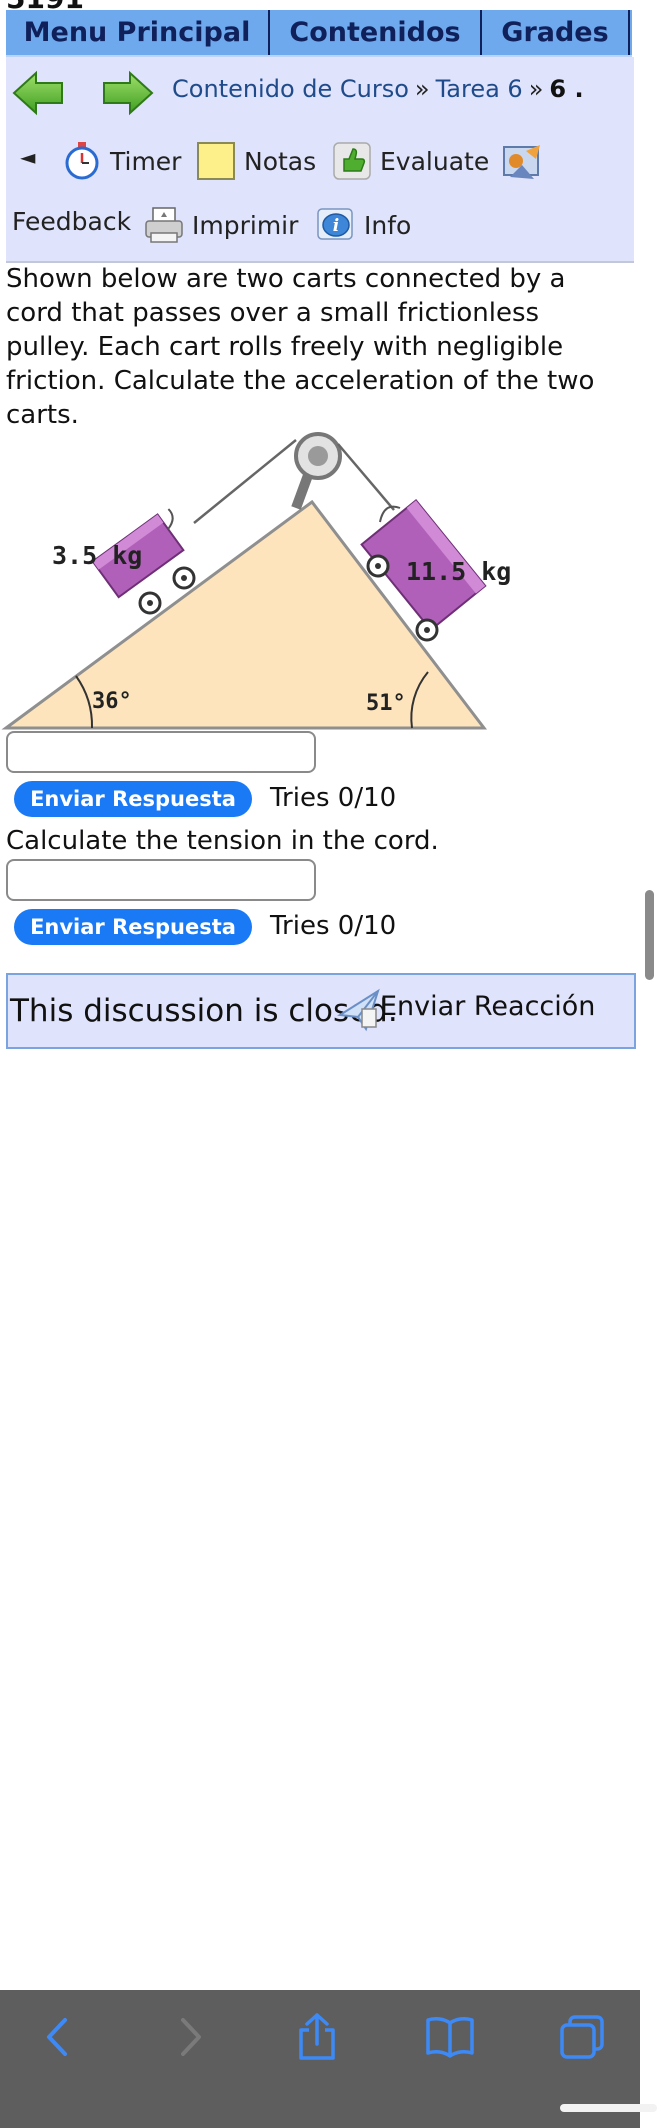 The width and height of the screenshot is (657, 2128). I want to click on tension-question: Calculate the tension in the cord., so click(222, 841).